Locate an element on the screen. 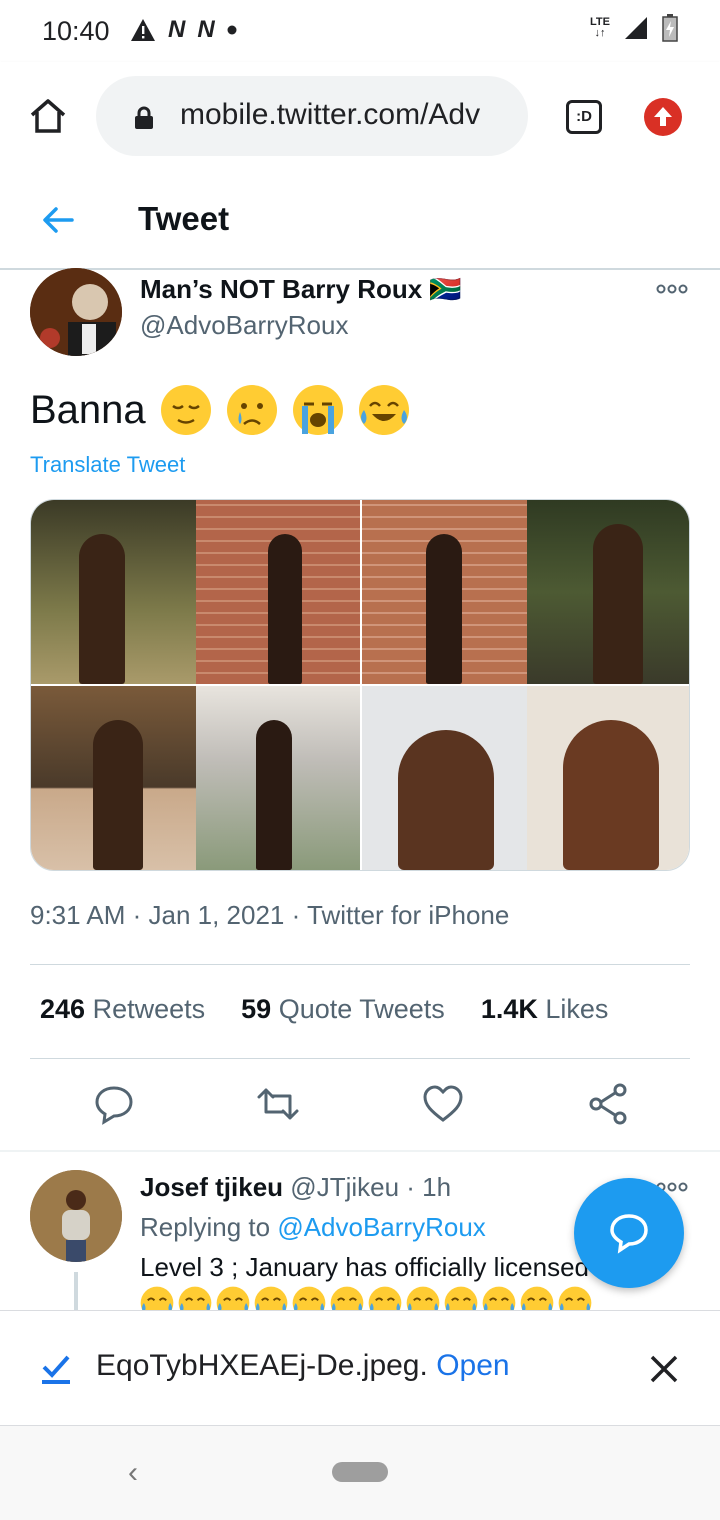  likes-count: 1.4K is located at coordinates (509, 1009).